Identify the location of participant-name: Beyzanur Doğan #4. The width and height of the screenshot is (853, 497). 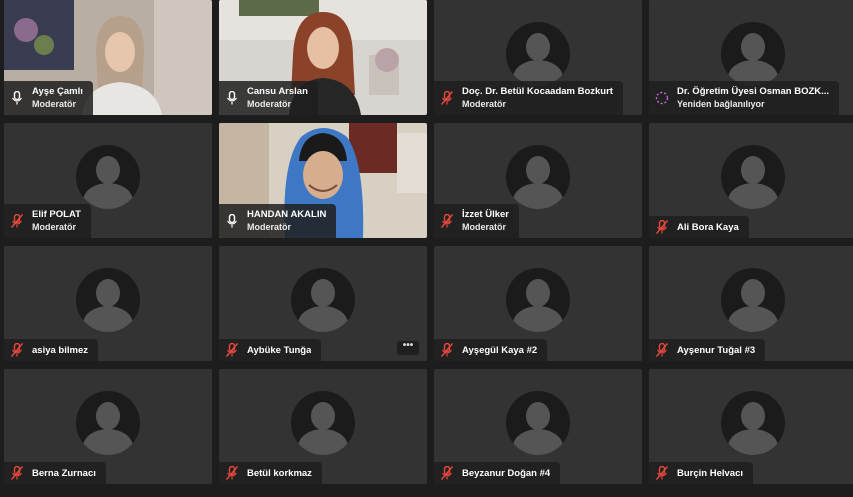
(506, 473).